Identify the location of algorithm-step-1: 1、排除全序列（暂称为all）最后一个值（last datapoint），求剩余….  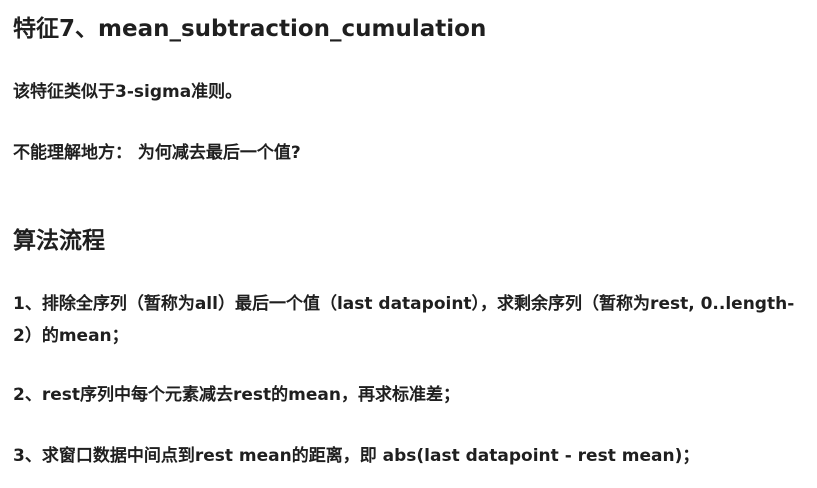
(404, 320).